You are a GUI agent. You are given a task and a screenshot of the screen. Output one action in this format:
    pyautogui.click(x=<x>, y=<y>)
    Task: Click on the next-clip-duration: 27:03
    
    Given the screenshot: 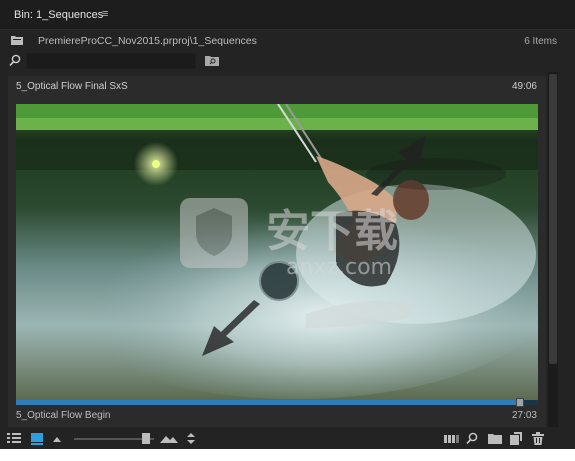 What is the action you would take?
    pyautogui.click(x=524, y=415)
    